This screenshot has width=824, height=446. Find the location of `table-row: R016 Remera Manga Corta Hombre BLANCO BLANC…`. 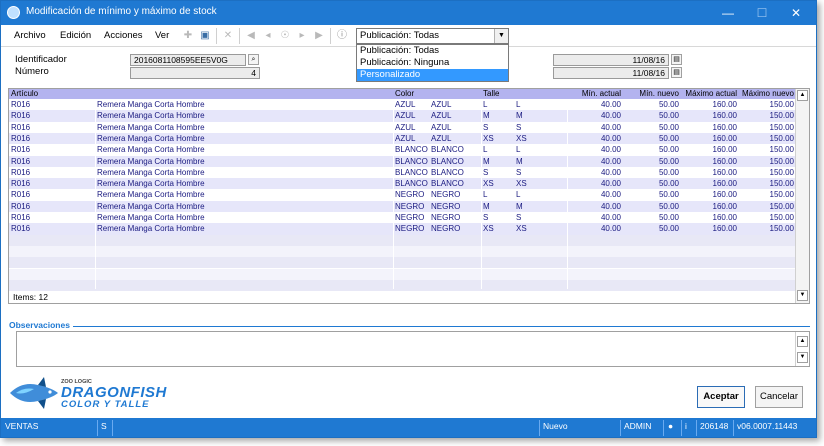

table-row: R016 Remera Manga Corta Hombre BLANCO BLANC… is located at coordinates (402, 184).